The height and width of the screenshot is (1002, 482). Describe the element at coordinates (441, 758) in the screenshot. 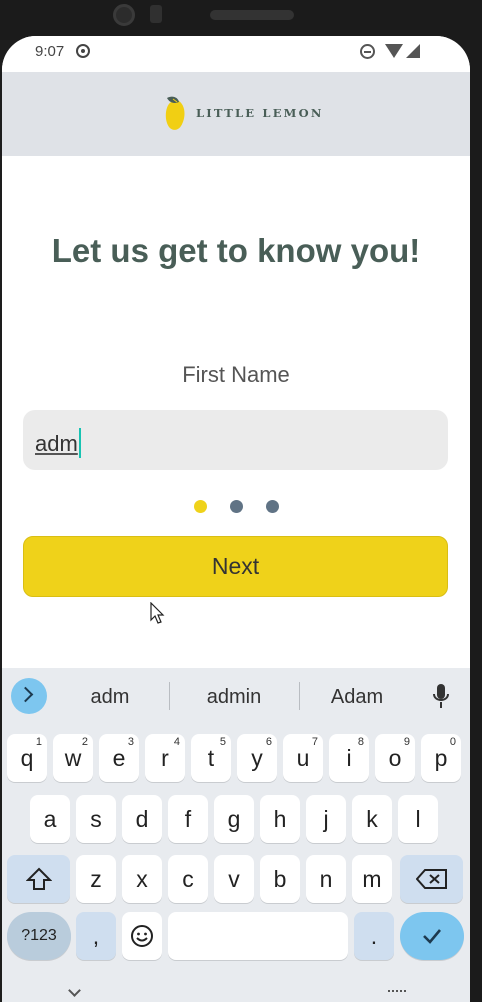

I see `key-p: p0` at that location.